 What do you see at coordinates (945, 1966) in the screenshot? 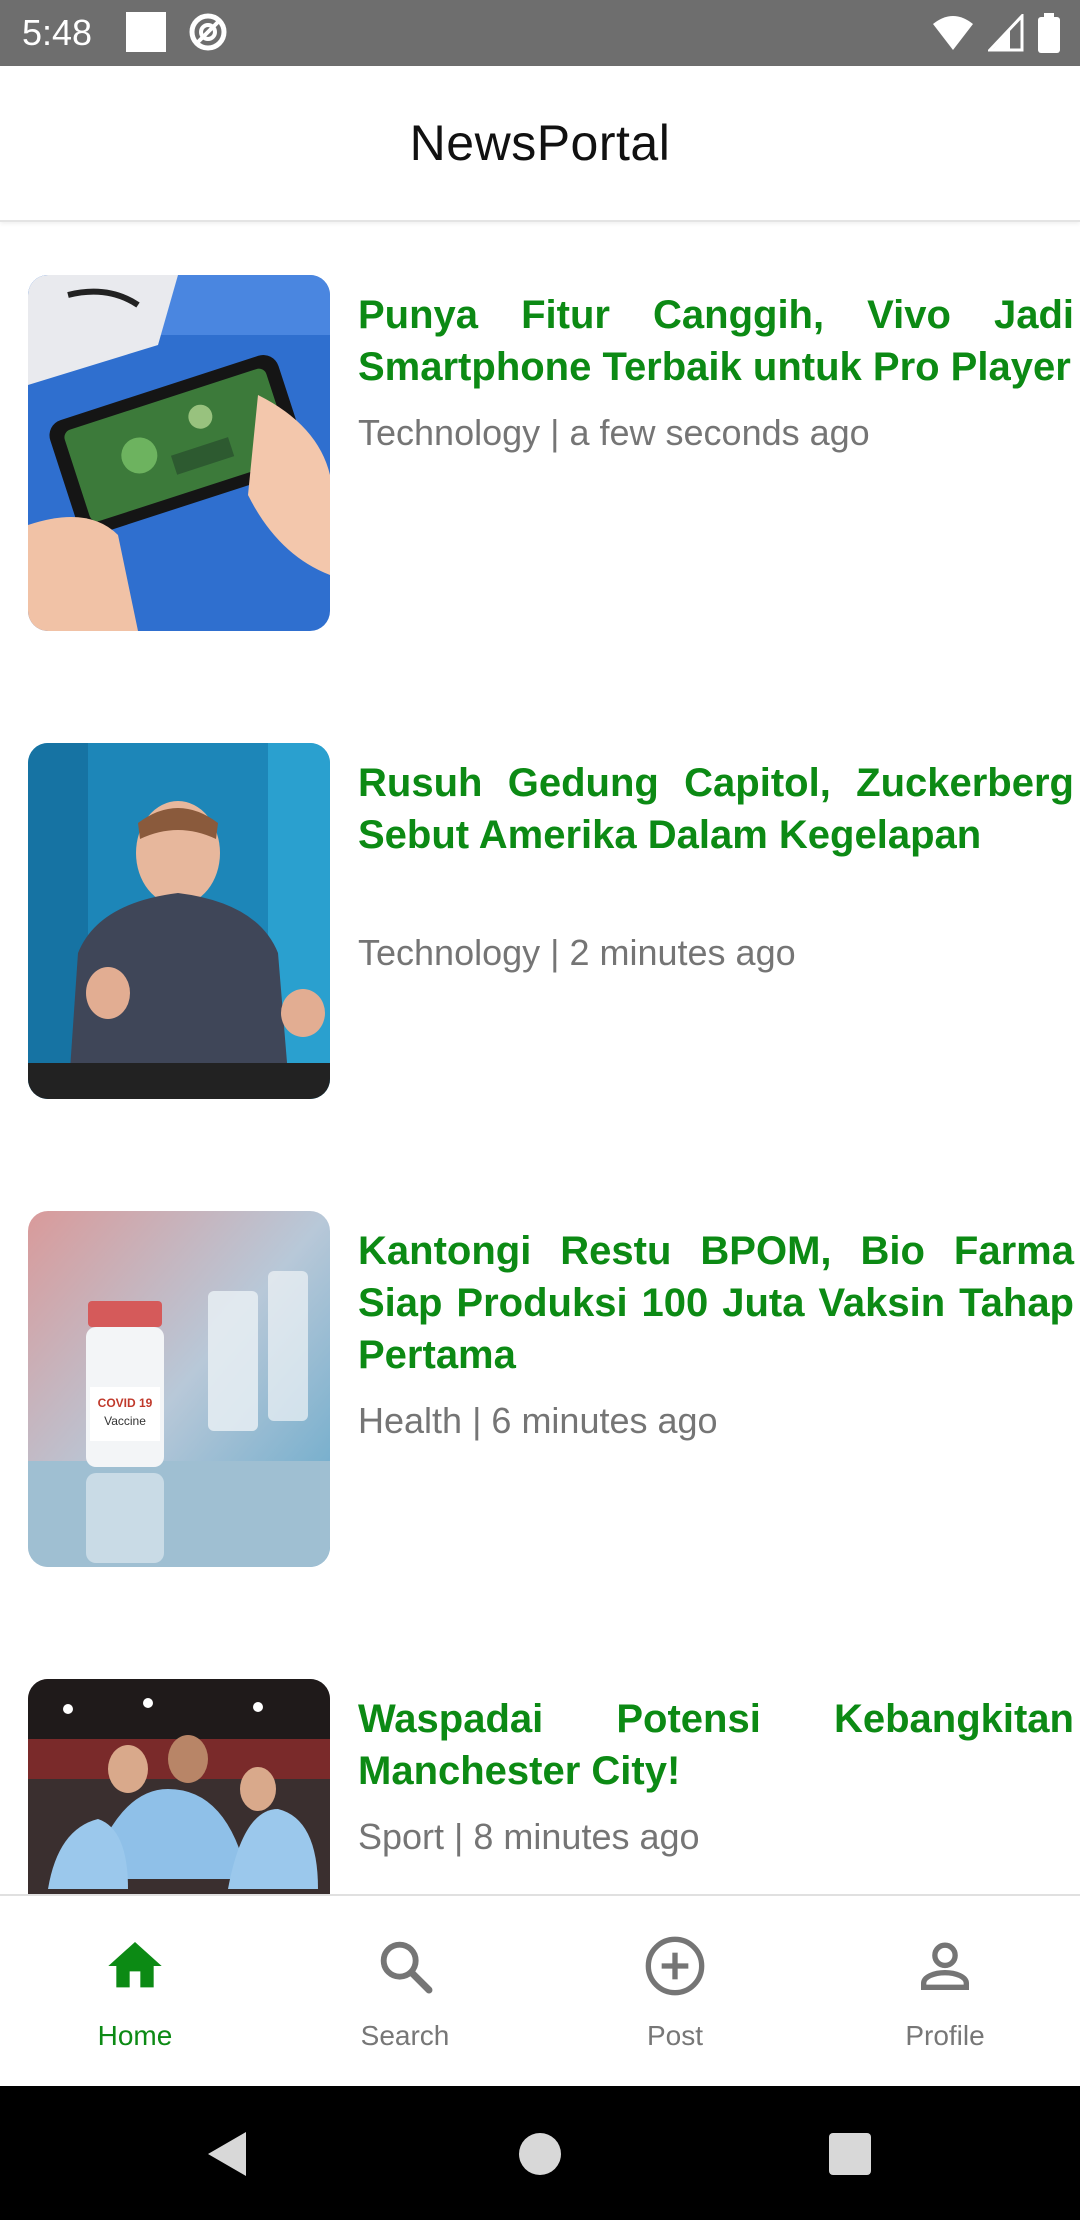
I see `person-icon` at bounding box center [945, 1966].